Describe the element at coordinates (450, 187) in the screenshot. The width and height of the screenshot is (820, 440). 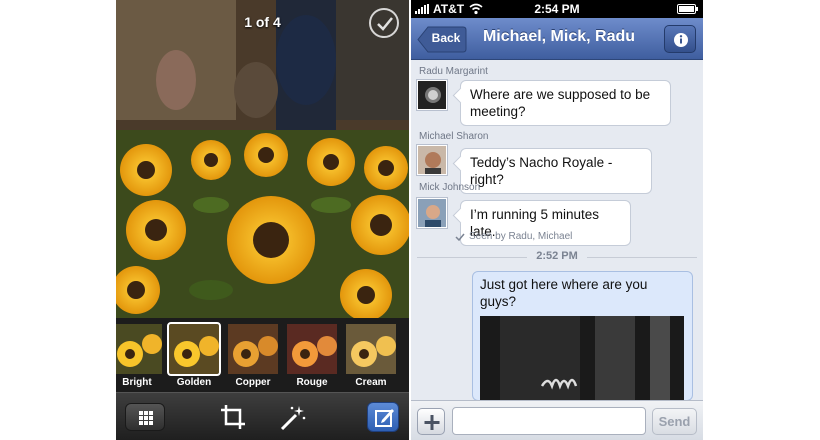
I see `sender-name: Mick Johnson` at that location.